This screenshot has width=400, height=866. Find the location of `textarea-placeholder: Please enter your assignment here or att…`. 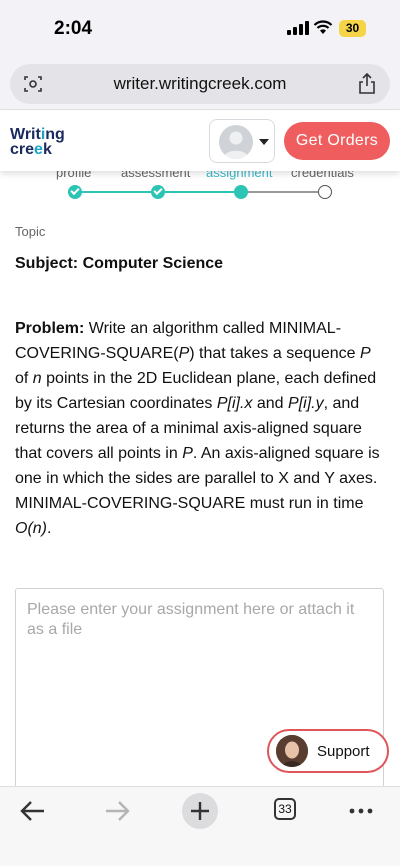

textarea-placeholder: Please enter your assignment here or att… is located at coordinates (191, 619).